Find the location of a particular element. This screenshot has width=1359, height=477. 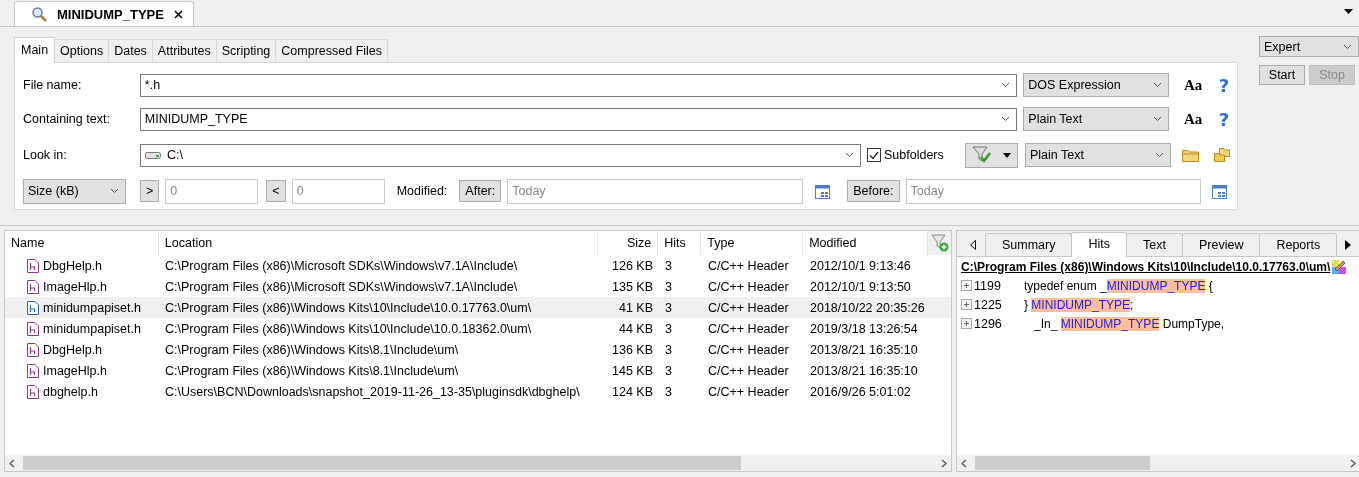

table-cell-text: C:\Program Files (x86)\Windows Kits\8.1\Include\um\ is located at coordinates (312, 350).